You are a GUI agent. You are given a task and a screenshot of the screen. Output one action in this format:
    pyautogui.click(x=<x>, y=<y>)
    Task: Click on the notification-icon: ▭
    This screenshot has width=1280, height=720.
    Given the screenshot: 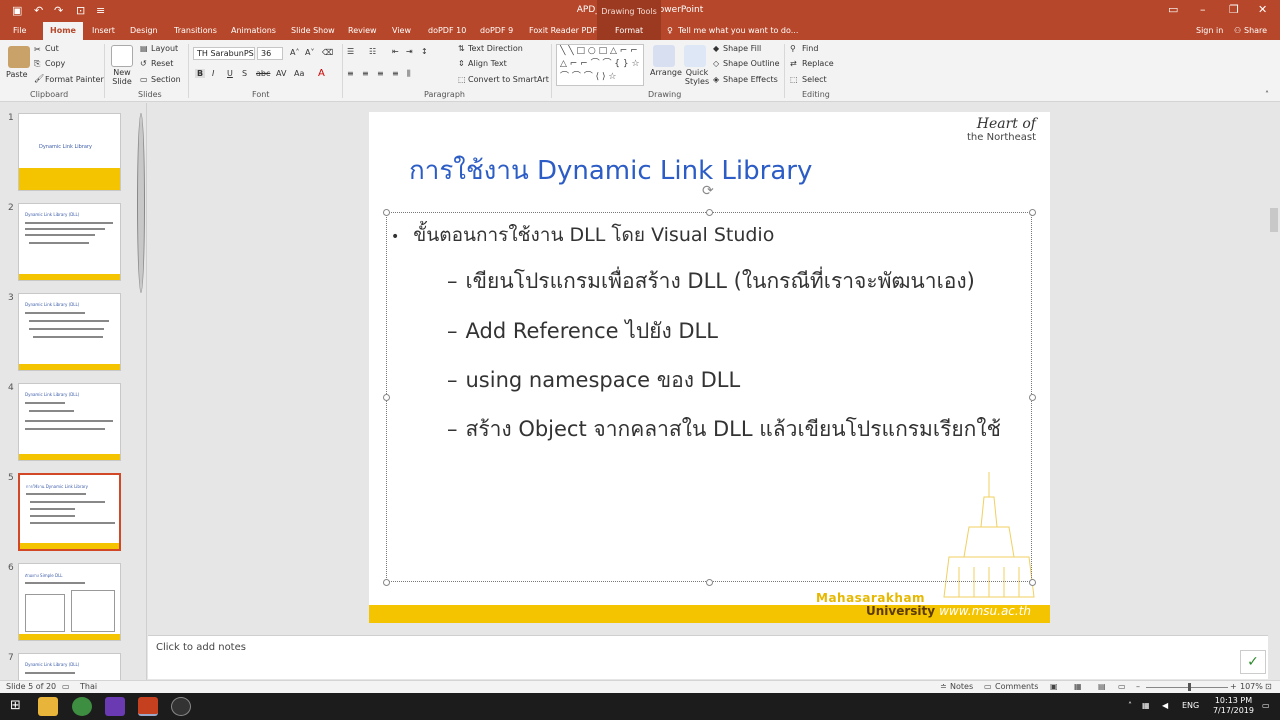 What is the action you would take?
    pyautogui.click(x=1266, y=705)
    